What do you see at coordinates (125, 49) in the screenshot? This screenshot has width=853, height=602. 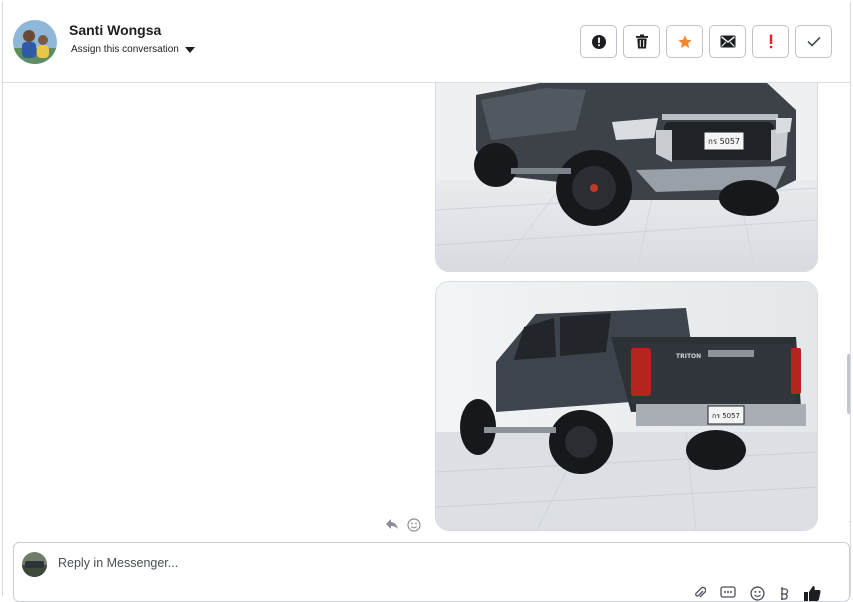 I see `assign-label: Assign this conversation` at bounding box center [125, 49].